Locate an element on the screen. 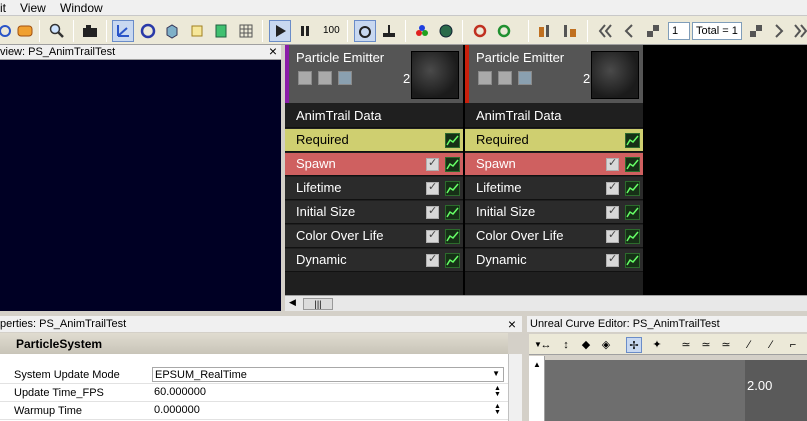 The width and height of the screenshot is (807, 421). fit-selected-icon: ◈ is located at coordinates (606, 345).